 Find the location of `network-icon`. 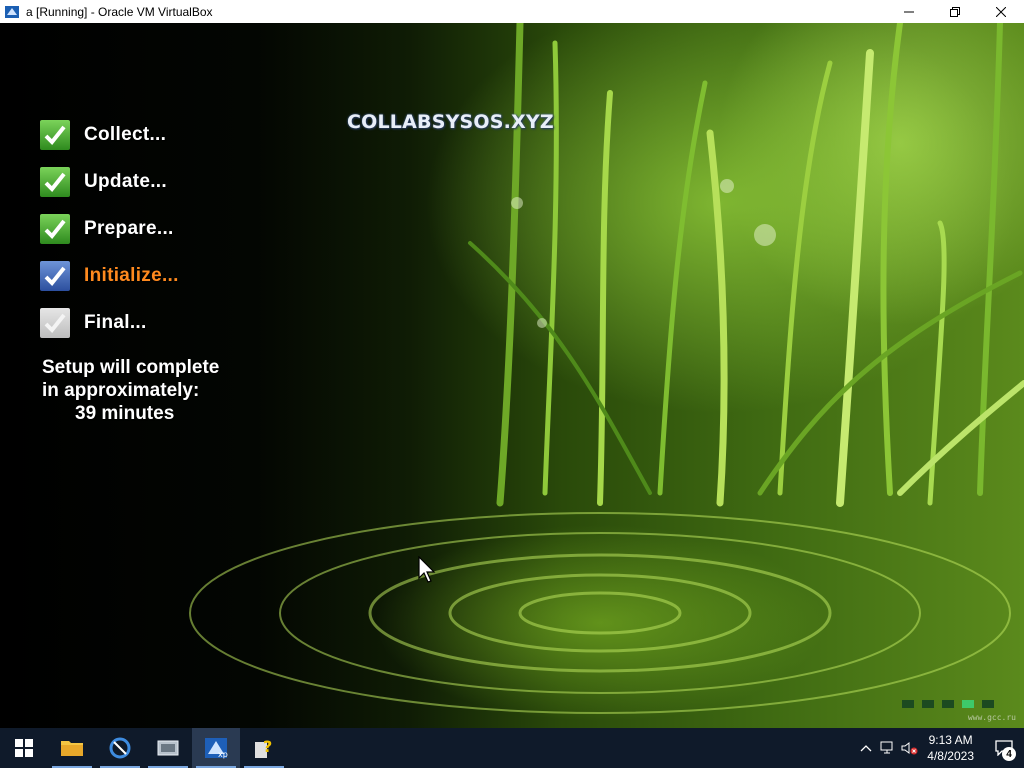

network-icon is located at coordinates (886, 747).